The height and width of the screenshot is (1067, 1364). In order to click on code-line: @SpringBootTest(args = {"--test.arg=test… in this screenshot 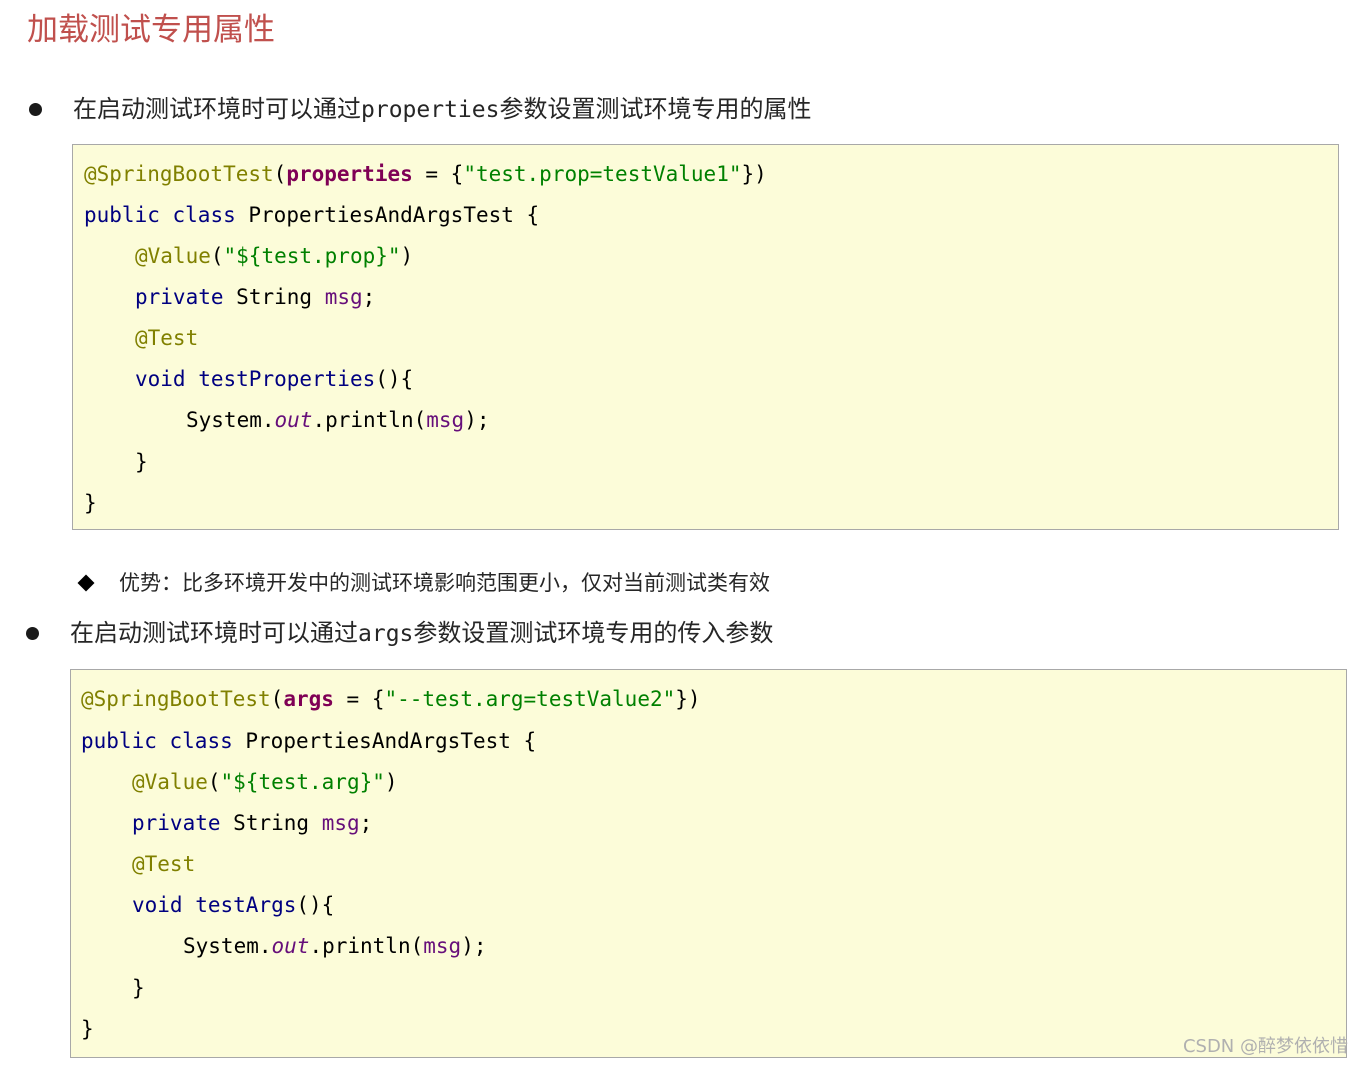, I will do `click(391, 699)`.